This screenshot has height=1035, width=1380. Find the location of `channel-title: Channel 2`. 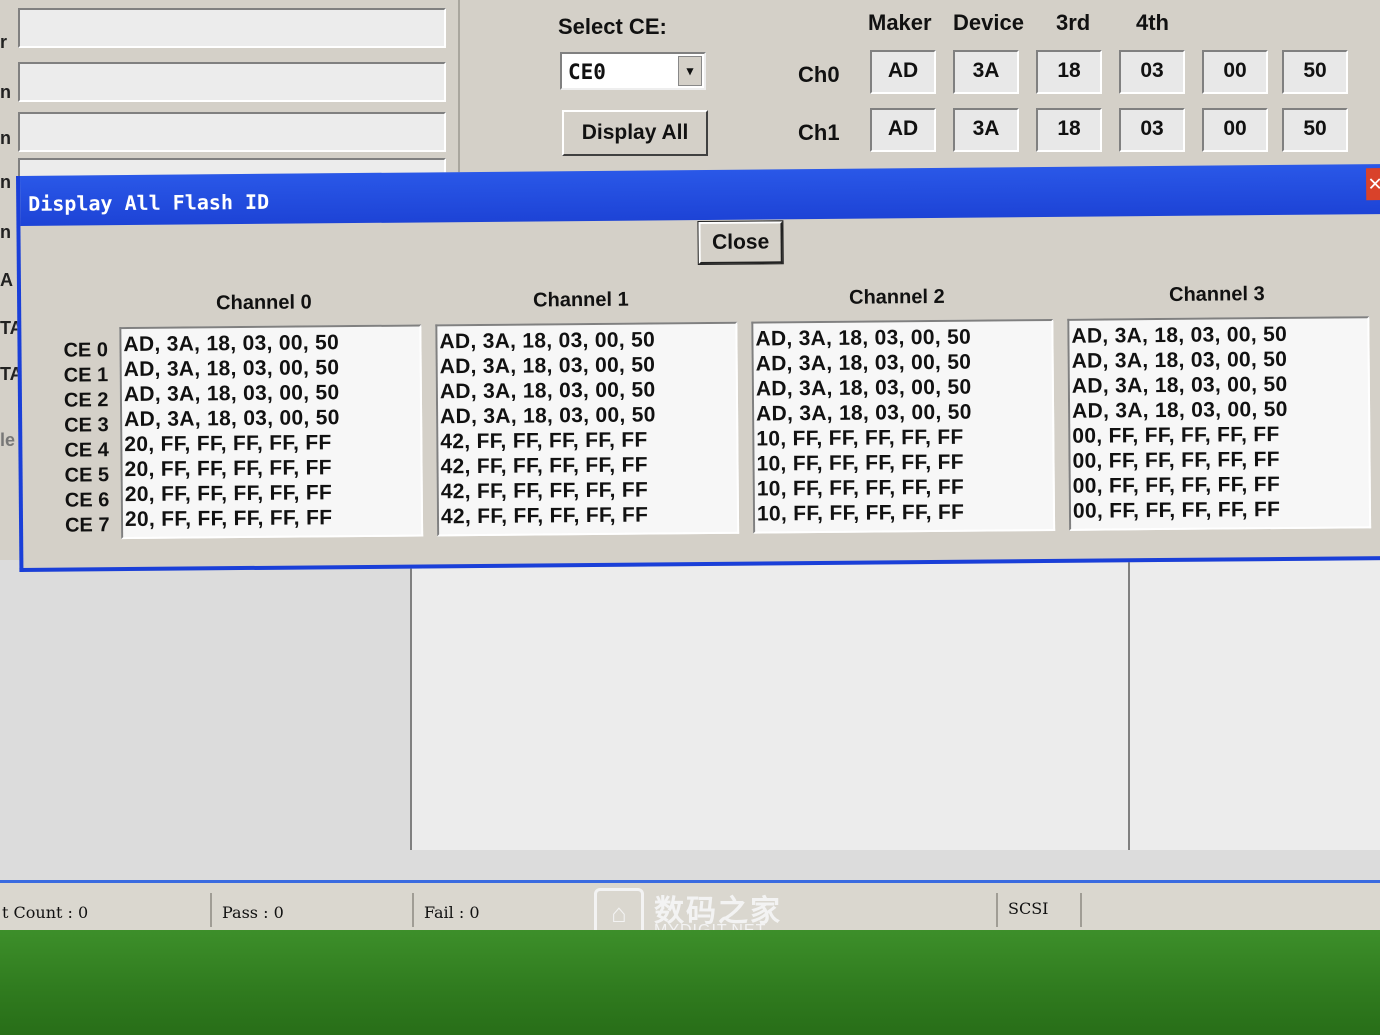

channel-title: Channel 2 is located at coordinates (896, 297).